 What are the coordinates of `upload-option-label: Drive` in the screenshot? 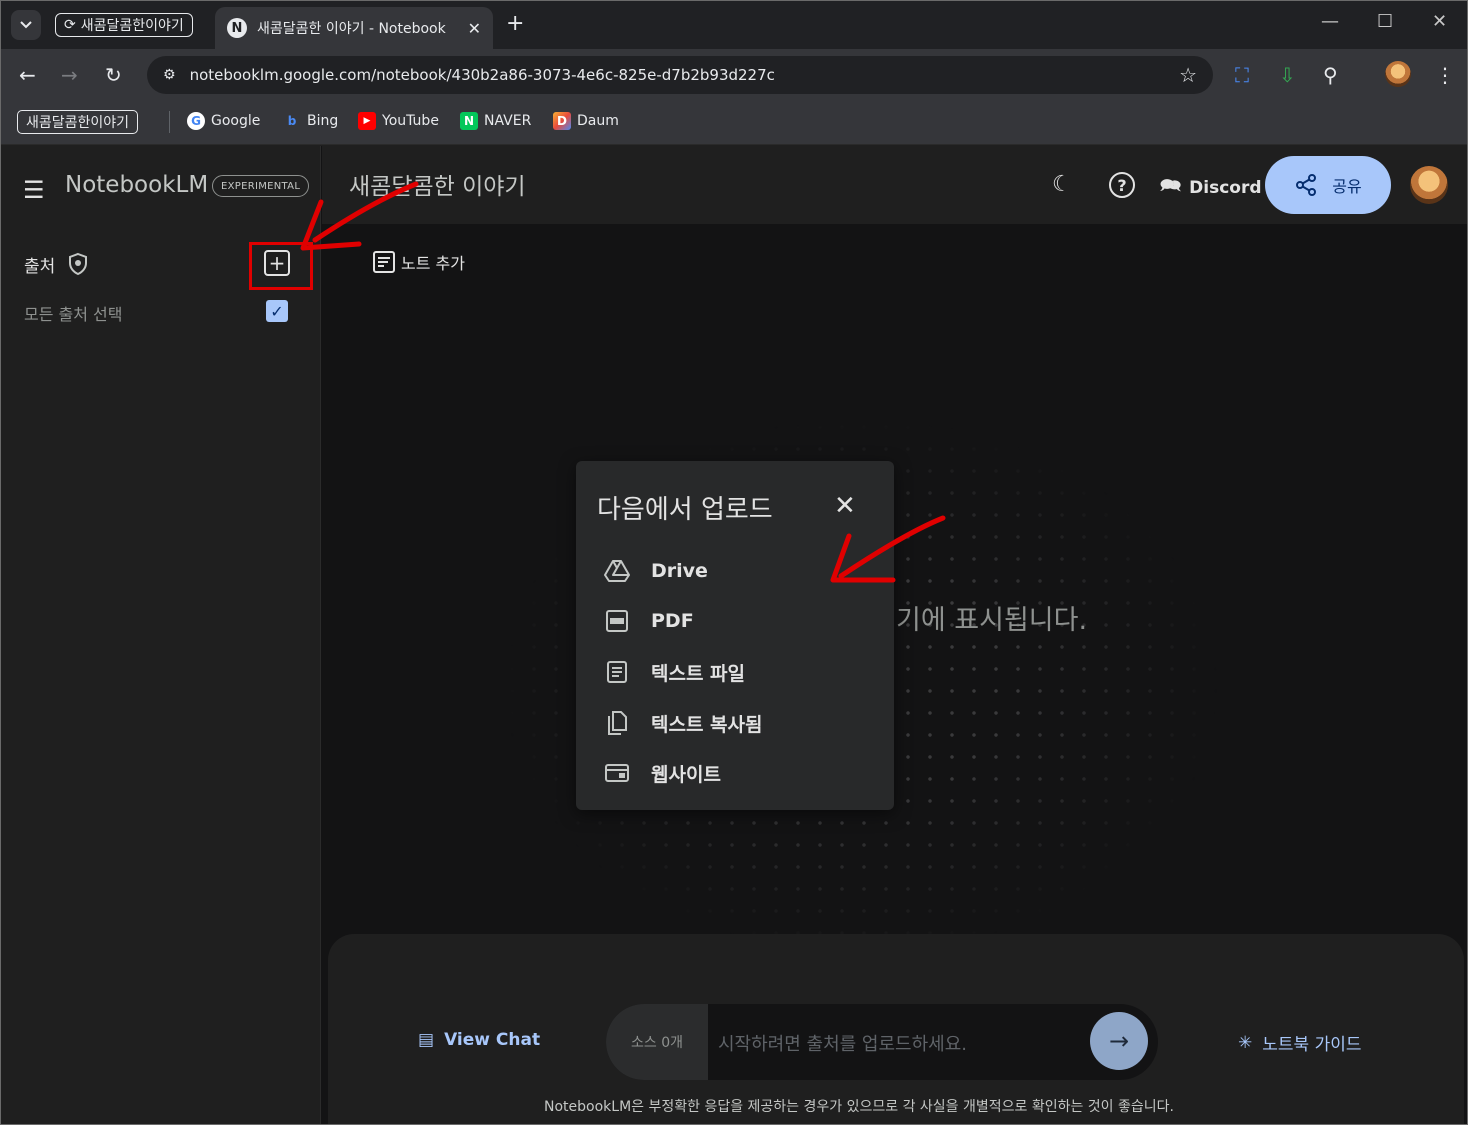 It's located at (679, 571).